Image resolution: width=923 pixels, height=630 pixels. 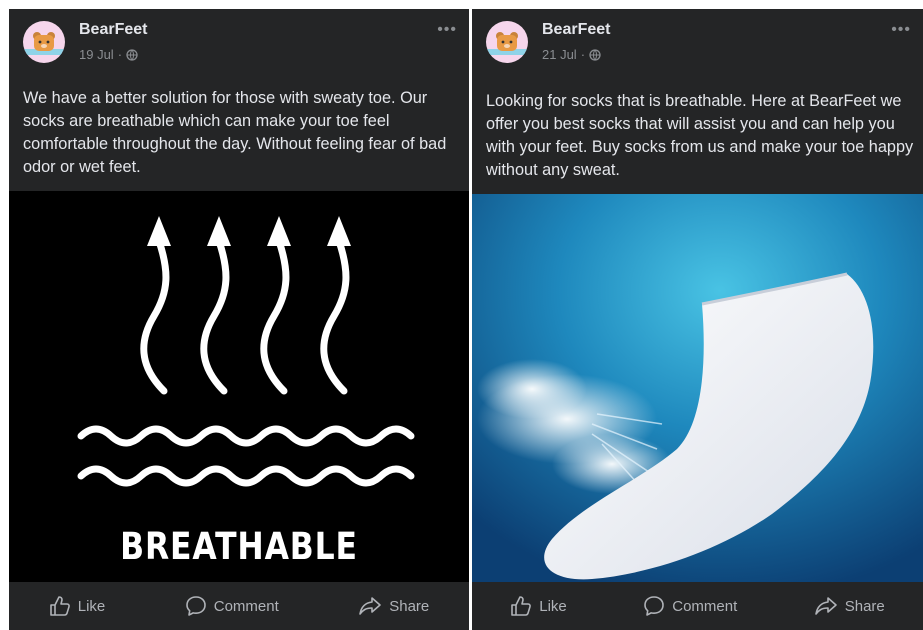 What do you see at coordinates (697, 44) in the screenshot?
I see `post-header: BearFeet 21 Jul · •••` at bounding box center [697, 44].